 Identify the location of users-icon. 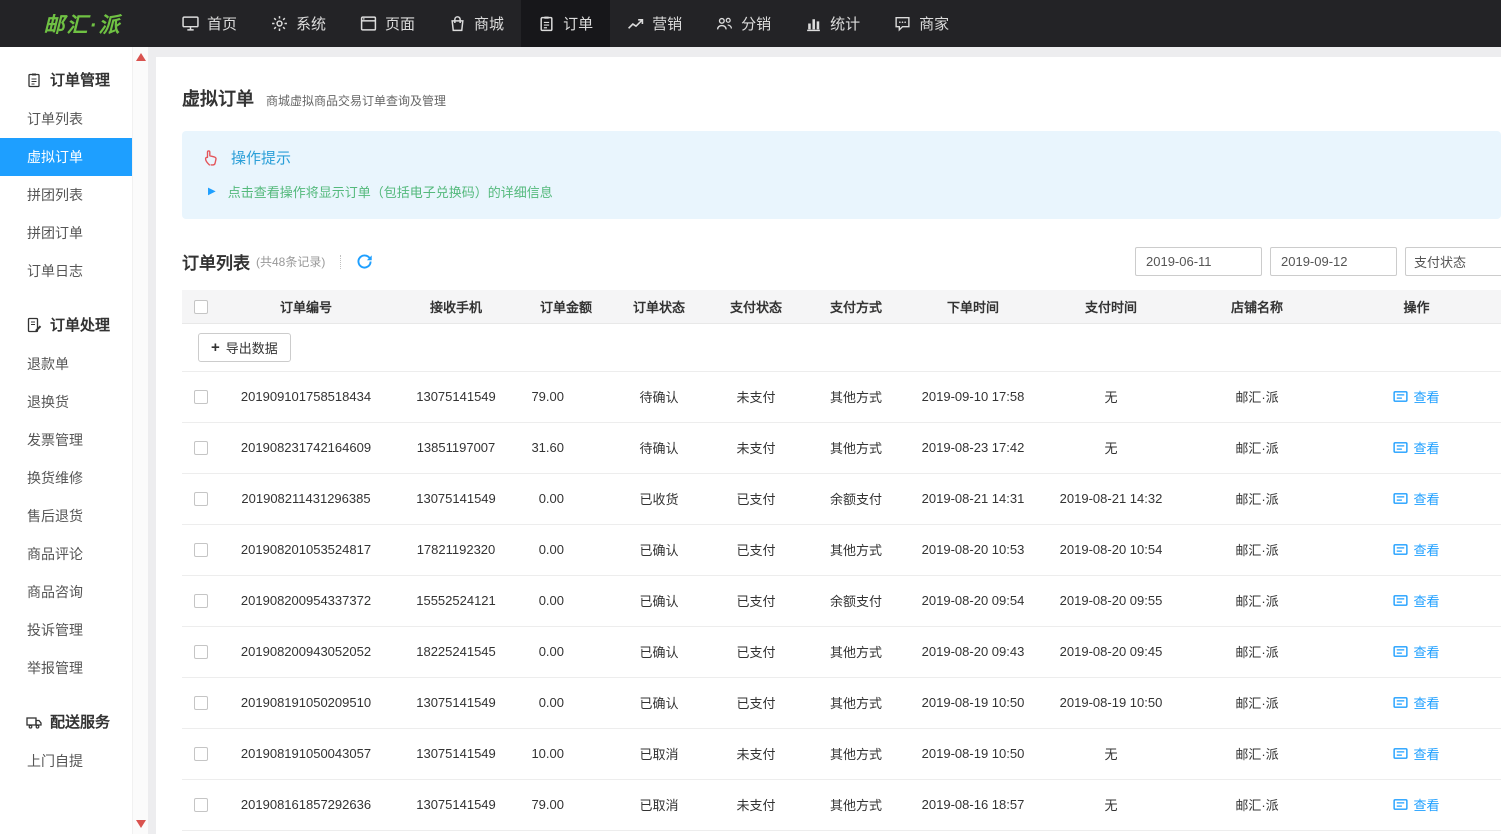
(724, 23).